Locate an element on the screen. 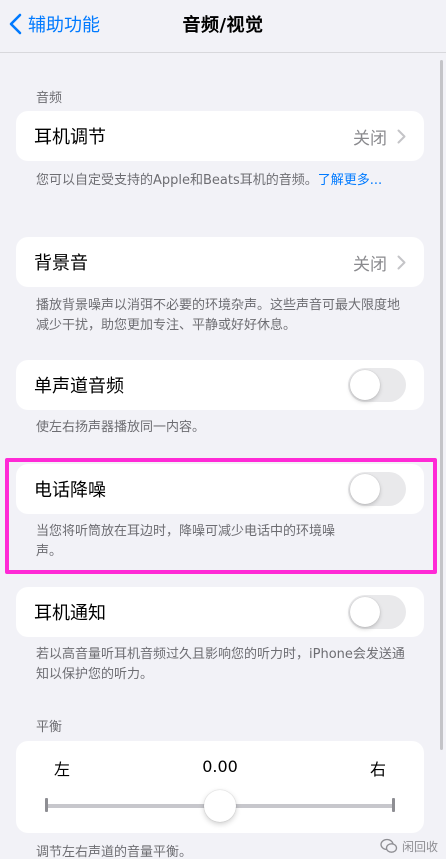 This screenshot has width=446, height=859. slider-left-tick is located at coordinates (46, 805).